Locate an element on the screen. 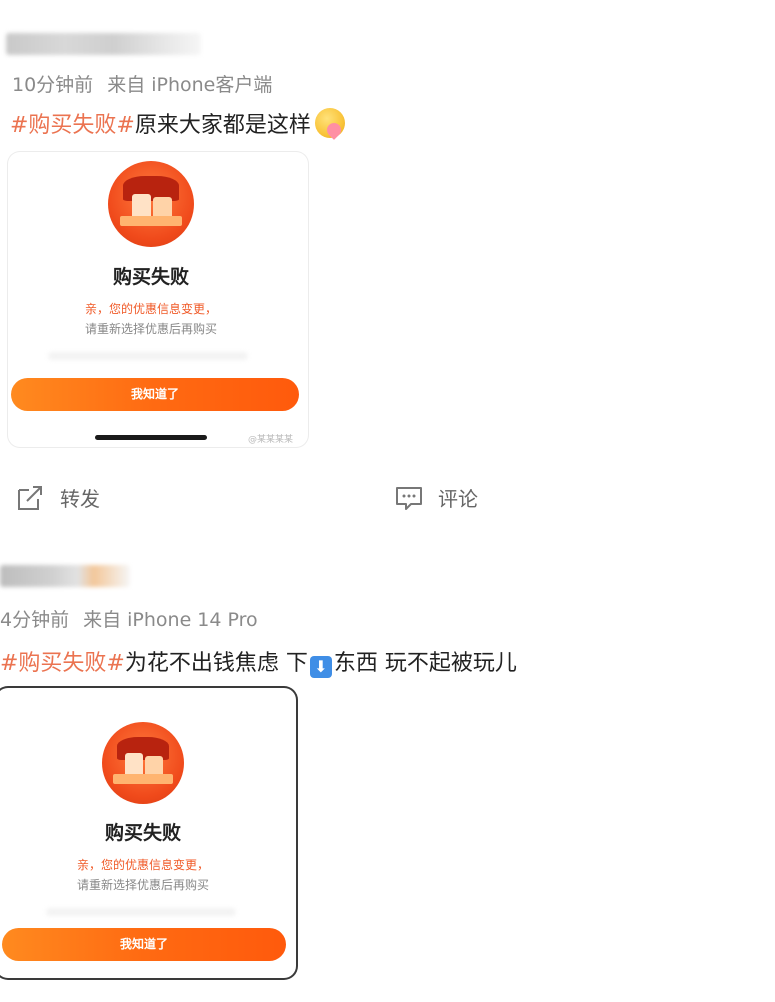  post2-meta: 4分钟前 来自 iPhone 14 Pro is located at coordinates (129, 618).